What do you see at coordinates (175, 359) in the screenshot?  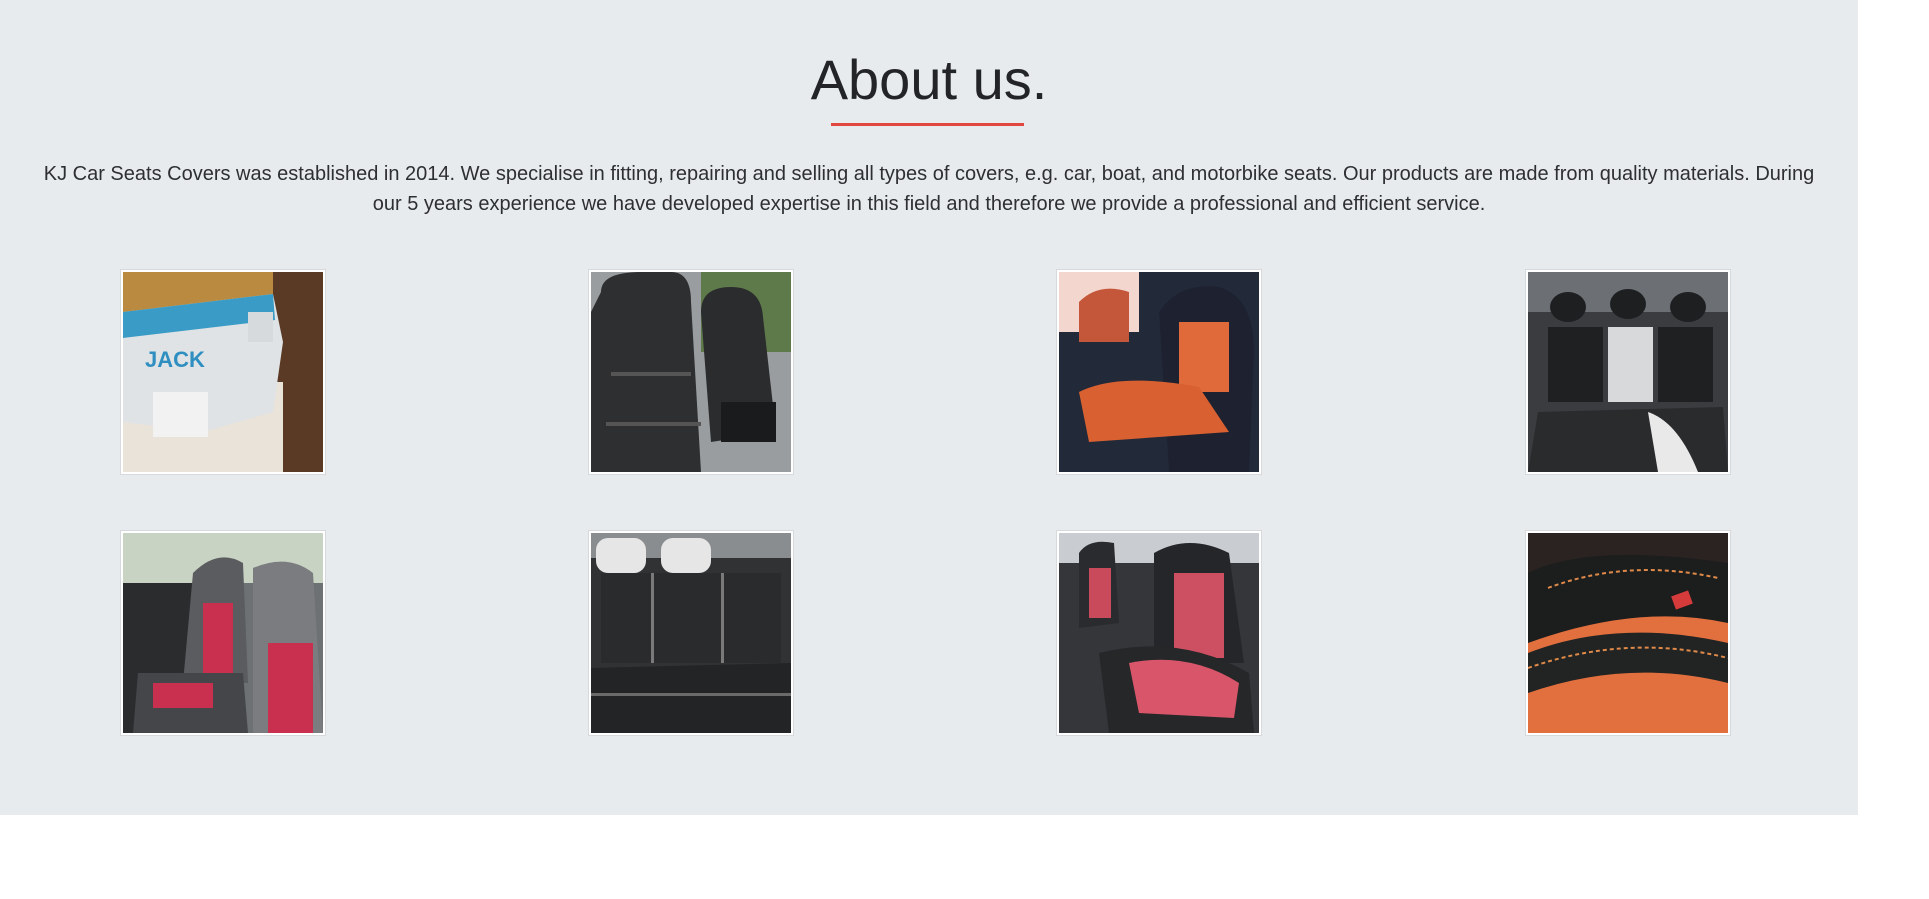 I see `svg-text: JACK` at bounding box center [175, 359].